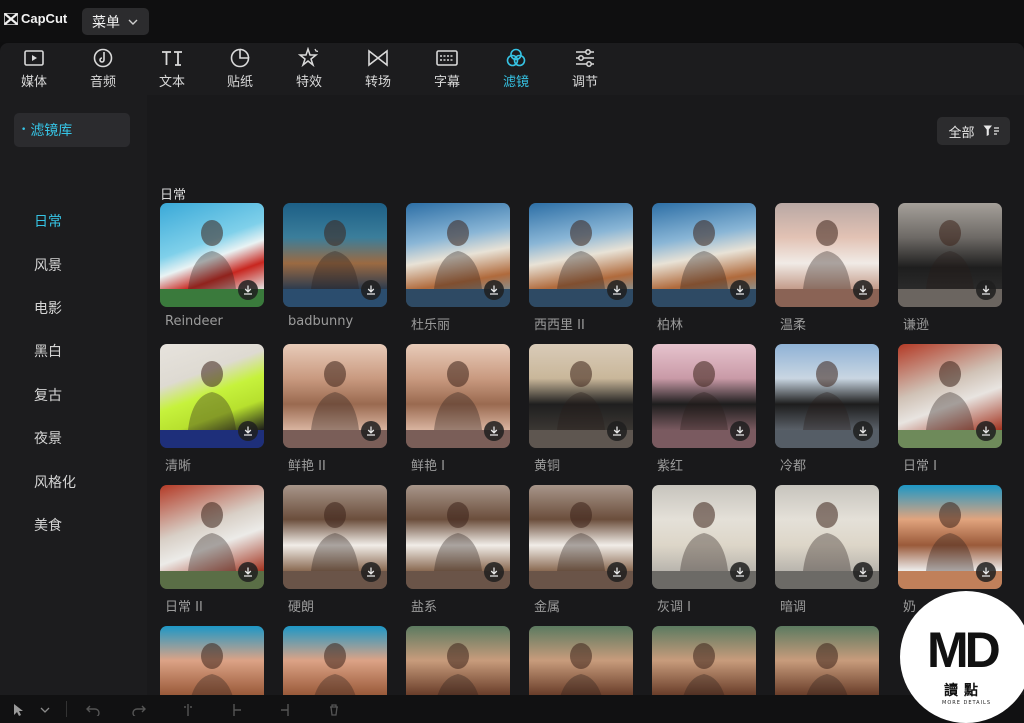  I want to click on sidebar-item: 风格化, so click(55, 482).